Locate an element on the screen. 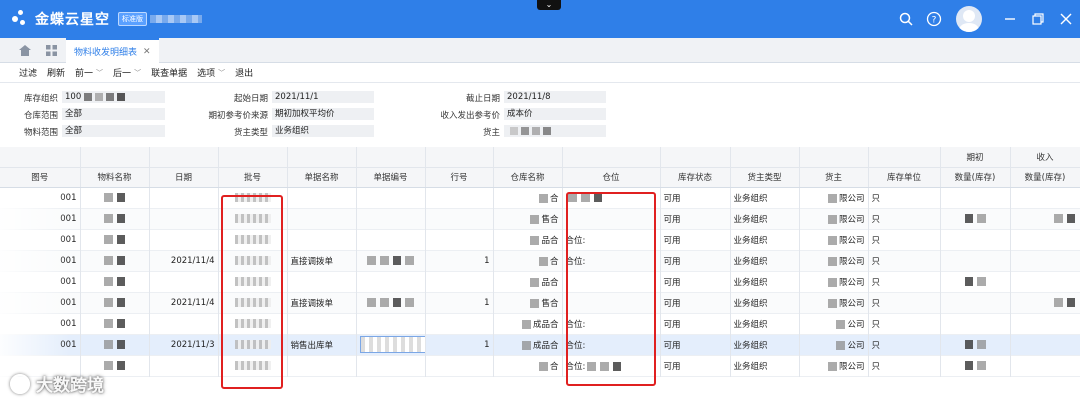  collapse-dropdown-icon: ⌄ is located at coordinates (549, 5).